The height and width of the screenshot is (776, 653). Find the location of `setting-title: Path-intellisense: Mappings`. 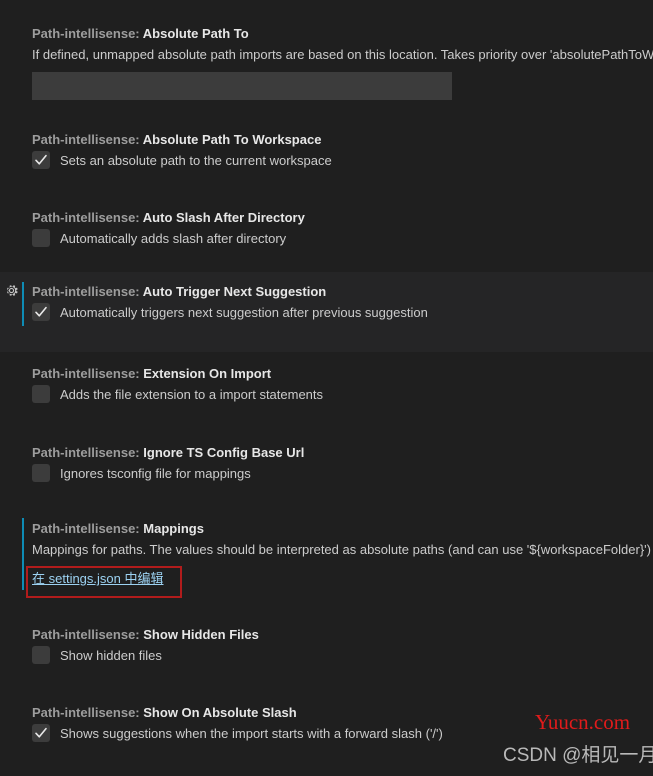

setting-title: Path-intellisense: Mappings is located at coordinates (118, 528).